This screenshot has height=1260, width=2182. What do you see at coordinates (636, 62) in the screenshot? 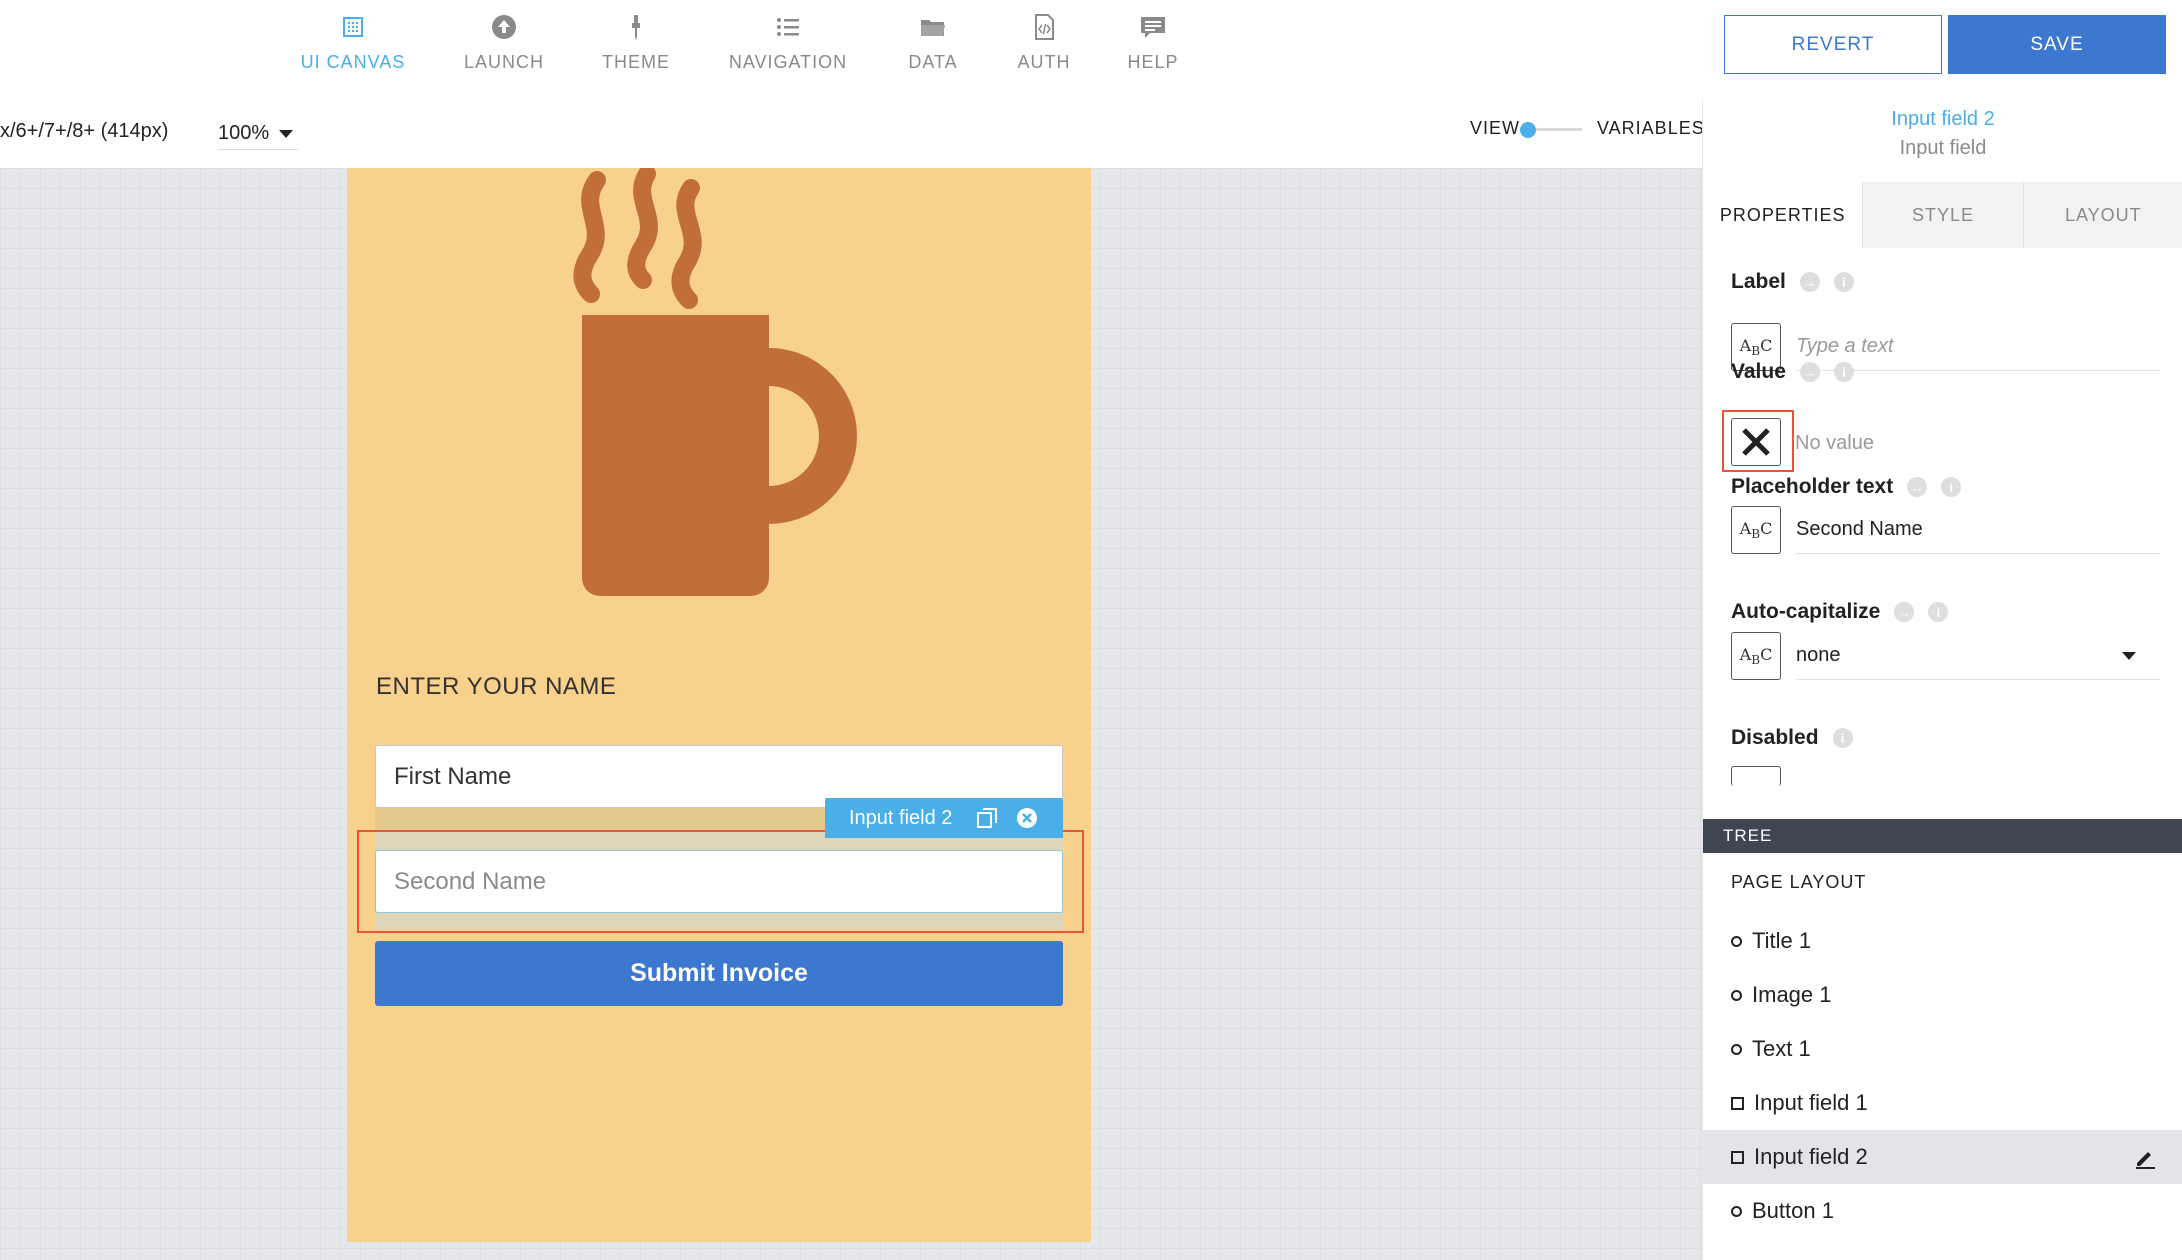
I see `nav-label: THEME` at bounding box center [636, 62].